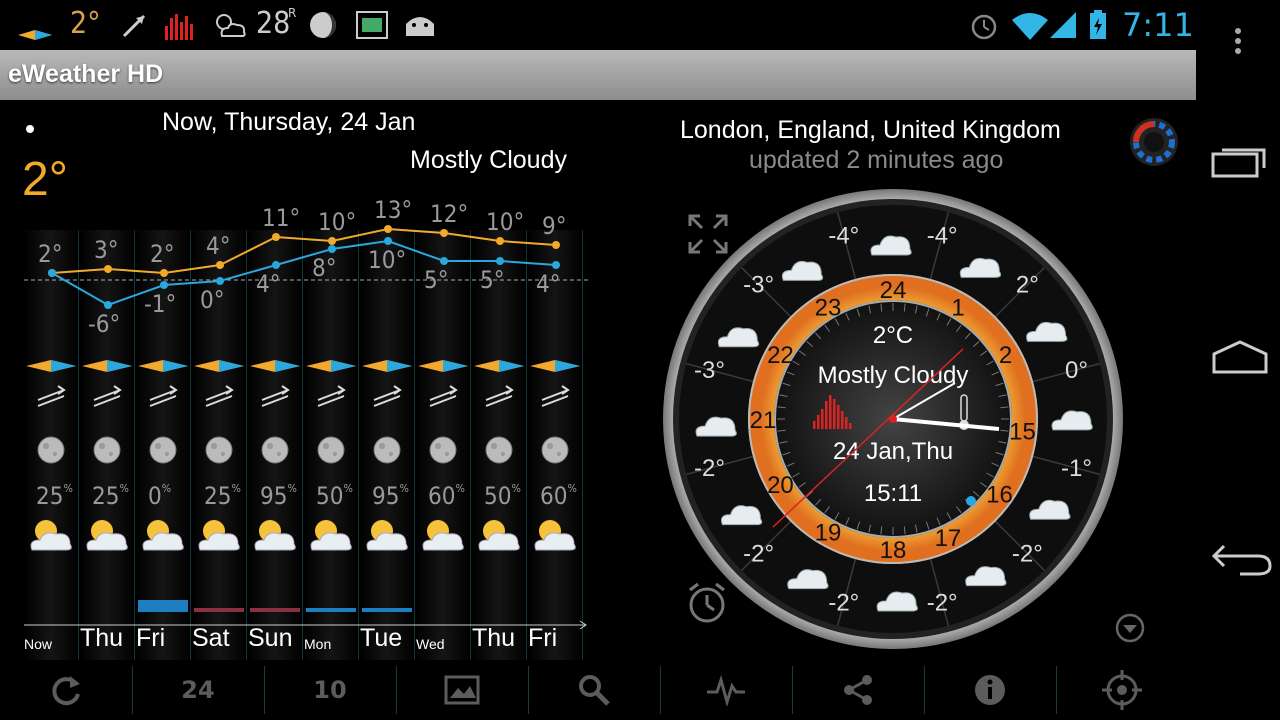  Describe the element at coordinates (1130, 628) in the screenshot. I see `dropdown-chevron-icon` at that location.